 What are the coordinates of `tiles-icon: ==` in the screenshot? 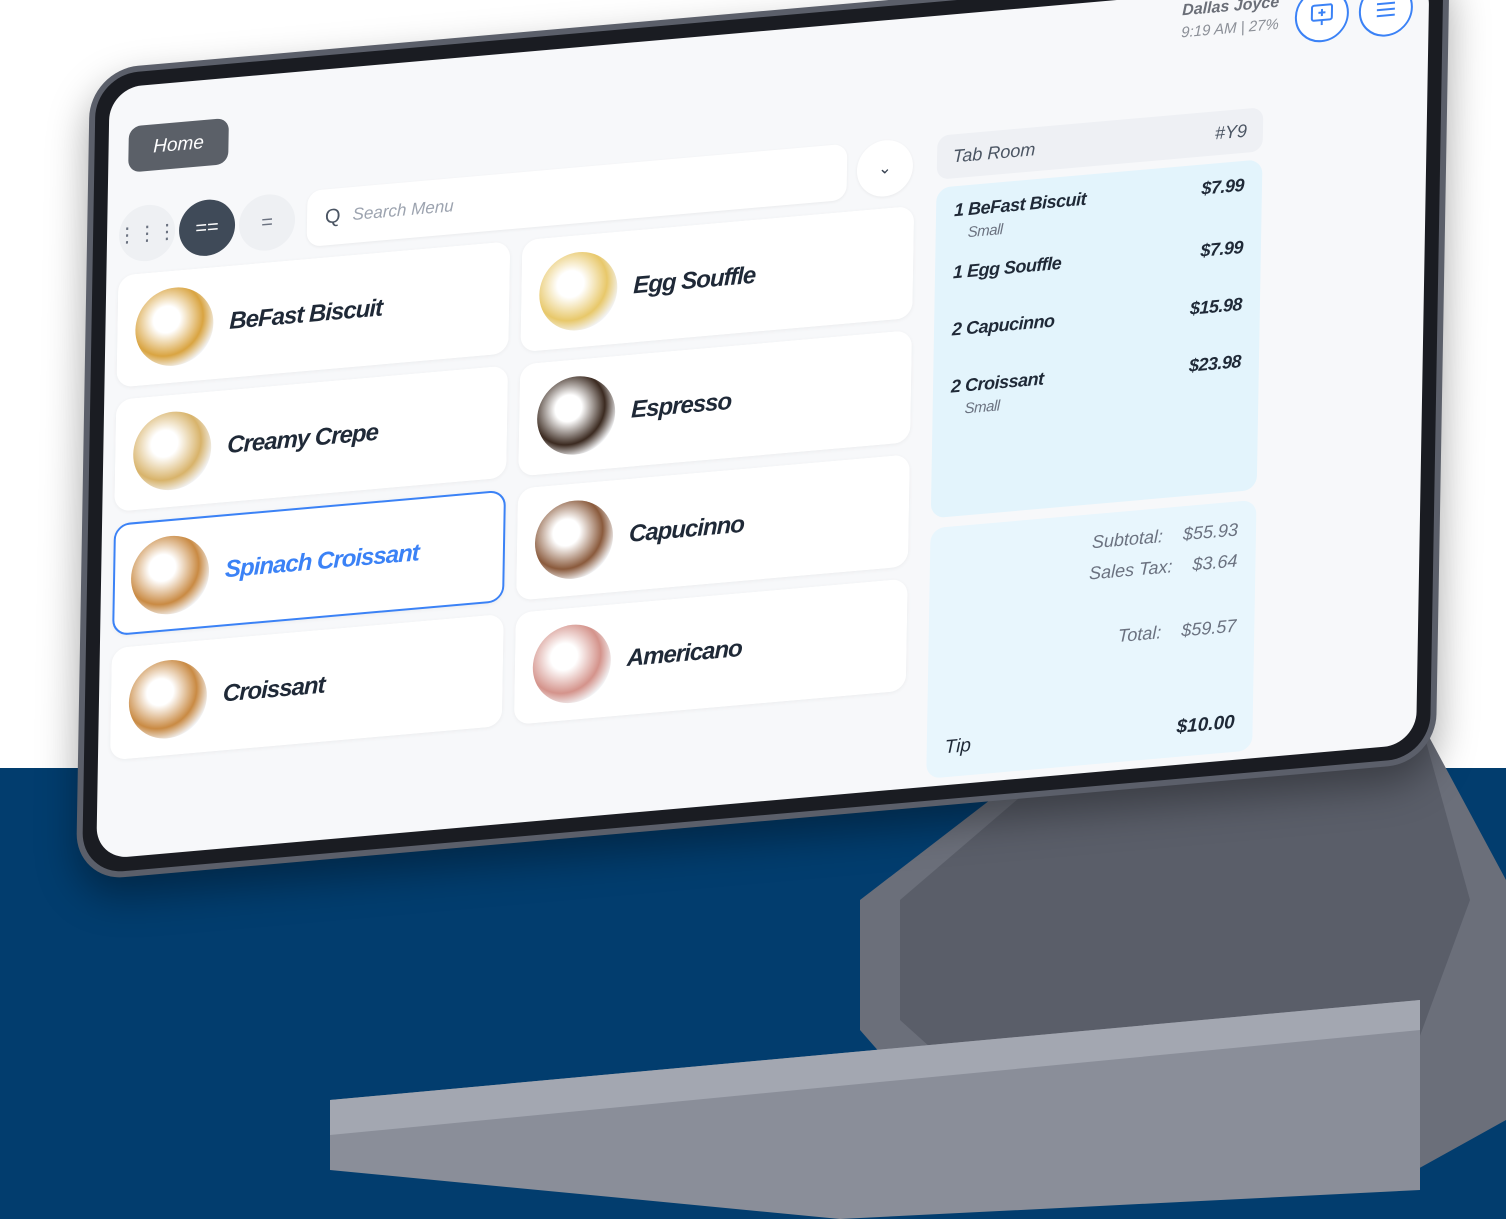 It's located at (207, 227).